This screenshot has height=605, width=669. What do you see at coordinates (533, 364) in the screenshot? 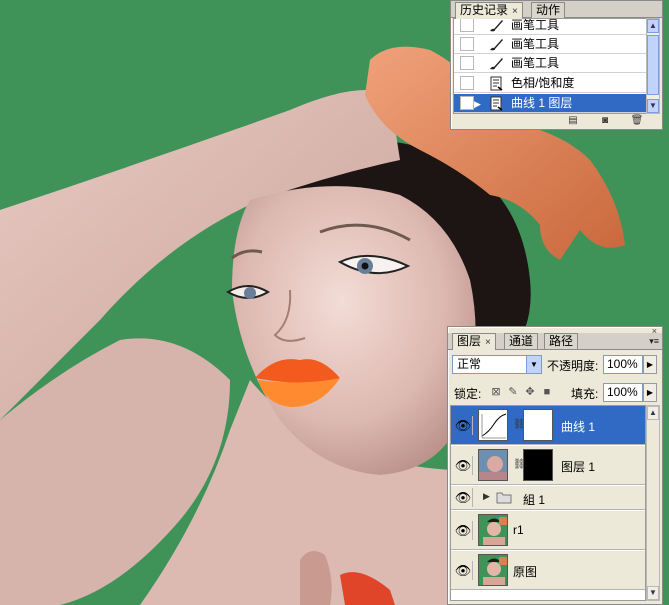
I see `chevron-down-icon: ▼` at bounding box center [533, 364].